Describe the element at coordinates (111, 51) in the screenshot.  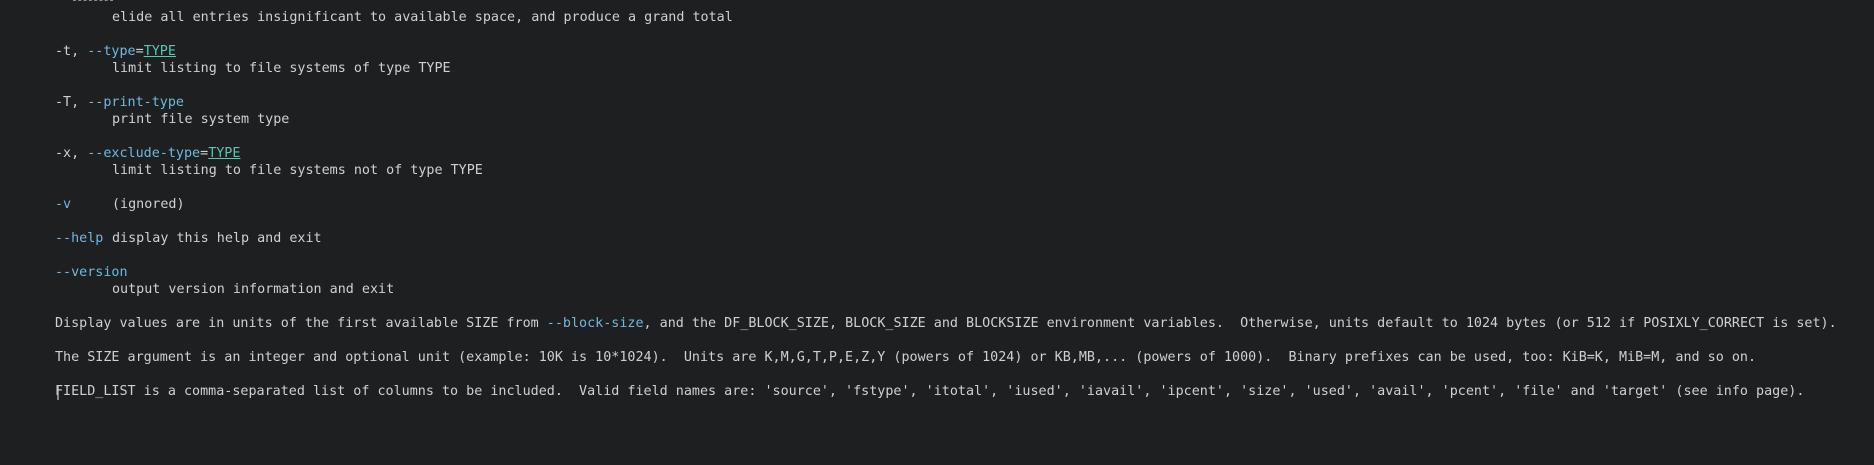
I see `option-type-long: --type` at that location.